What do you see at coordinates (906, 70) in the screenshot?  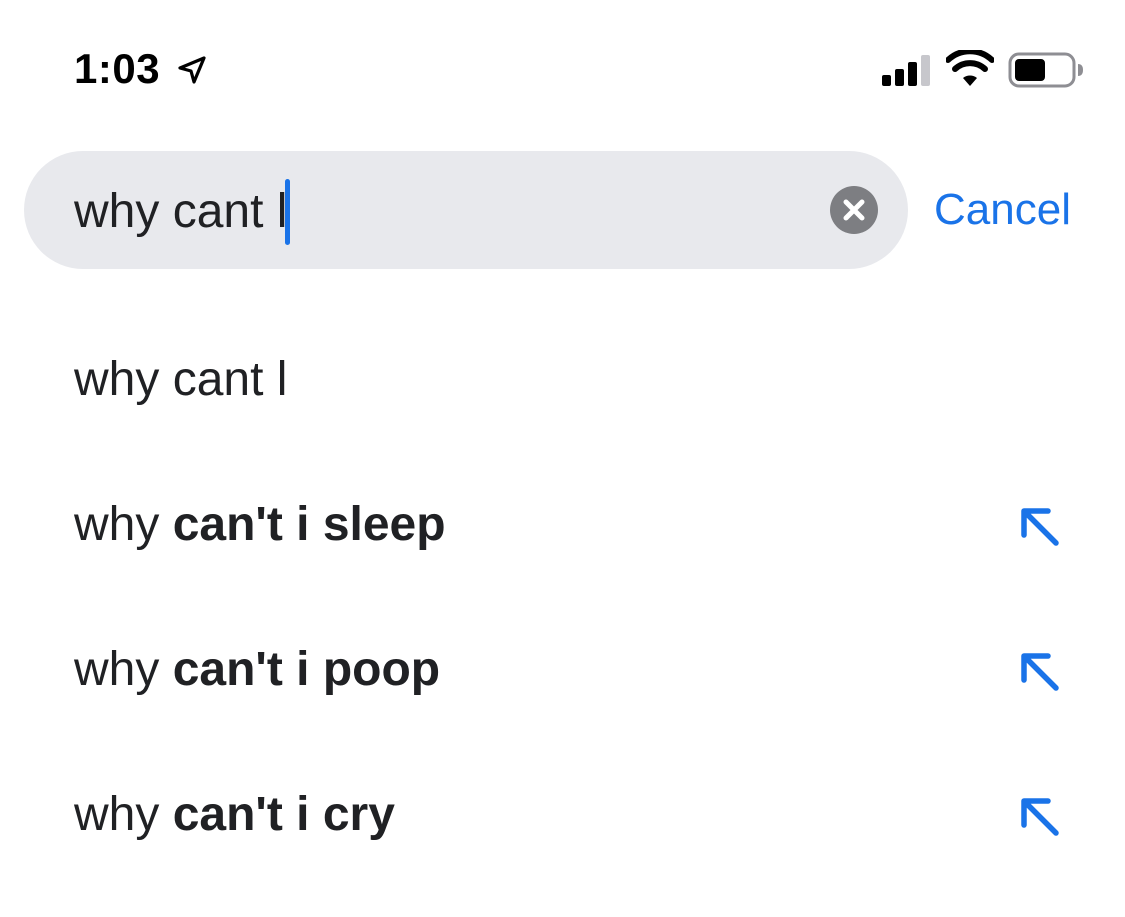 I see `cellular-signal-icon` at bounding box center [906, 70].